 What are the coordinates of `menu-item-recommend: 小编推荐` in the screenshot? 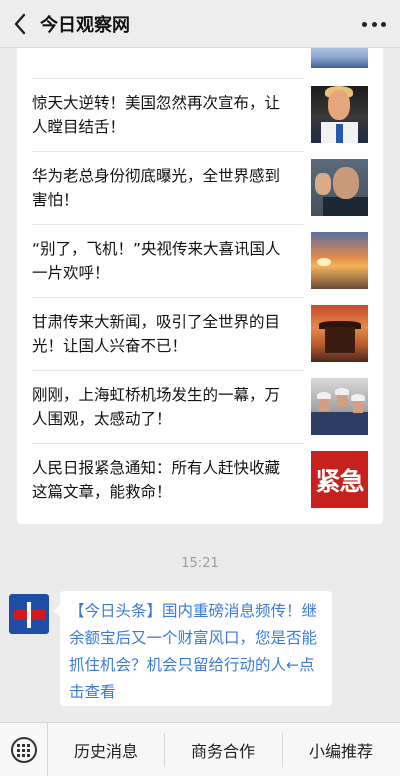 It's located at (341, 749).